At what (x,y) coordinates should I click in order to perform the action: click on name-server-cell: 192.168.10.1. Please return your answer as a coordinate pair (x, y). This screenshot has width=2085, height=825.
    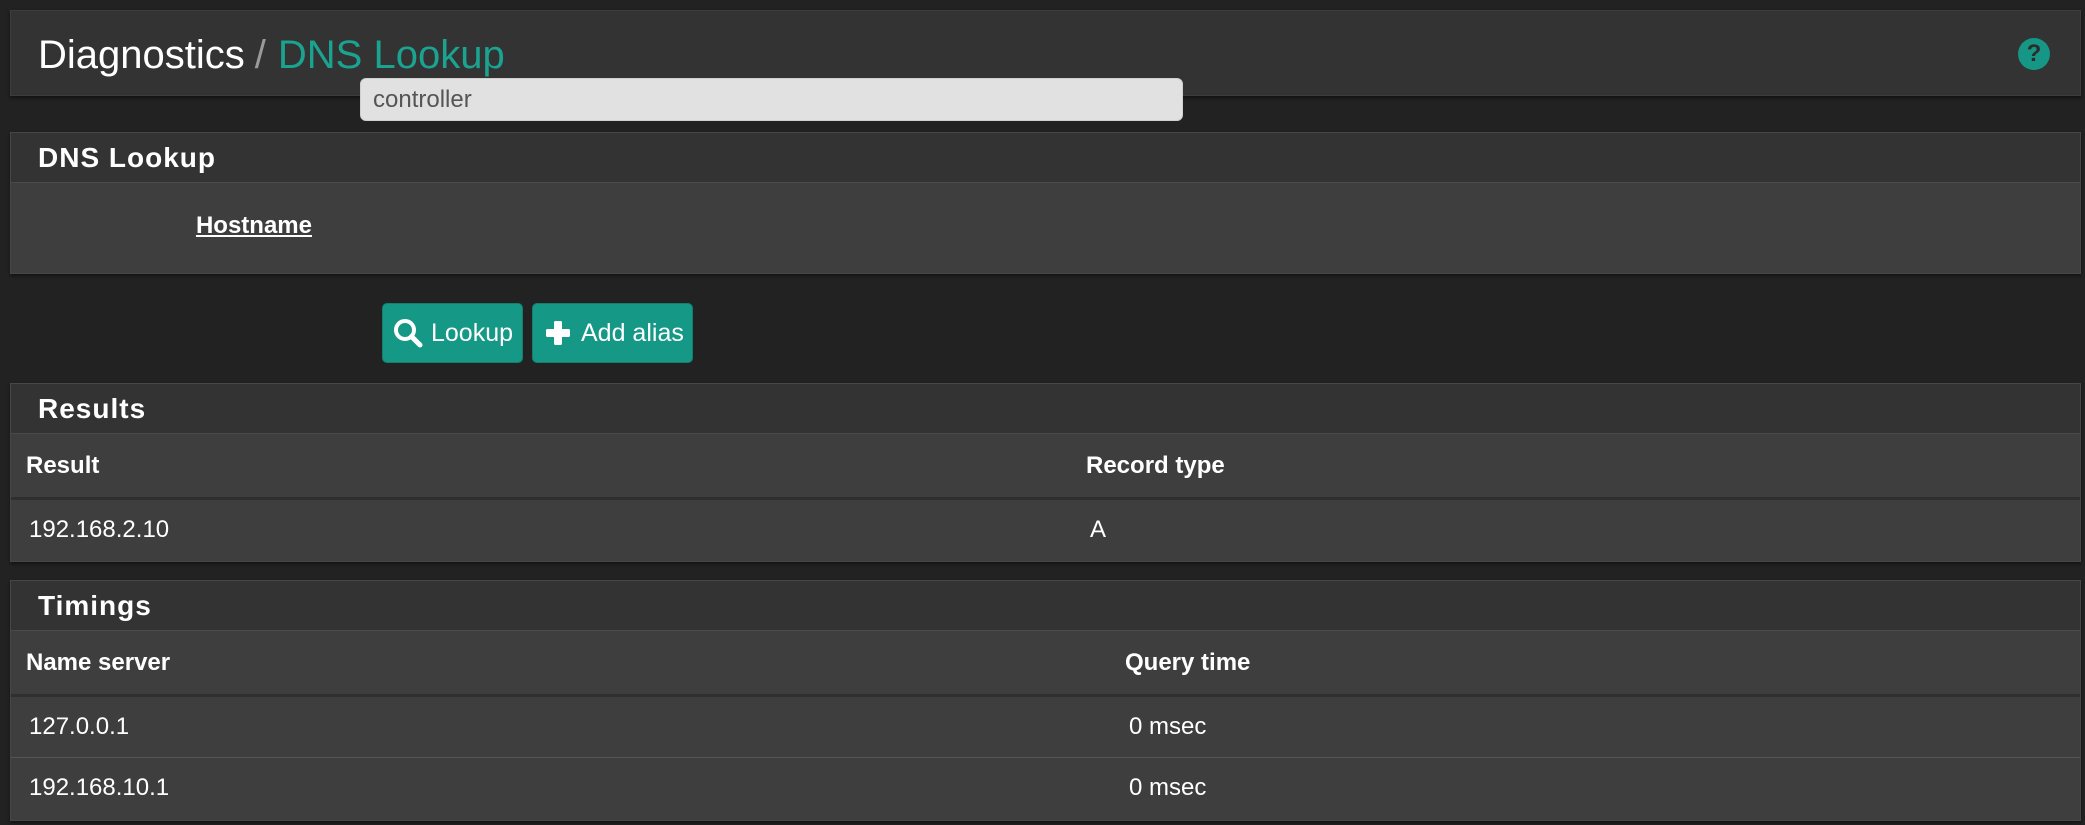
    Looking at the image, I should click on (99, 787).